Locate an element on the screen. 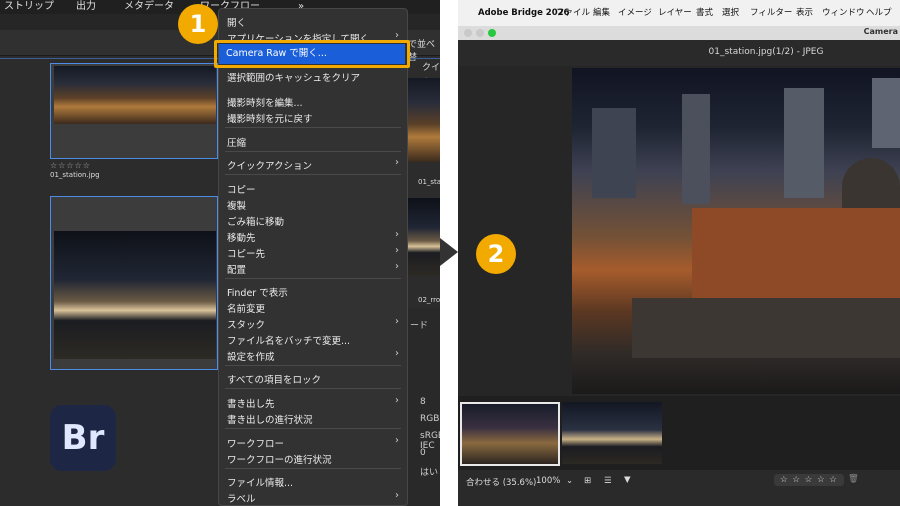 The width and height of the screenshot is (900, 506). menu-item: 書き出しの進行状況 is located at coordinates (270, 419).